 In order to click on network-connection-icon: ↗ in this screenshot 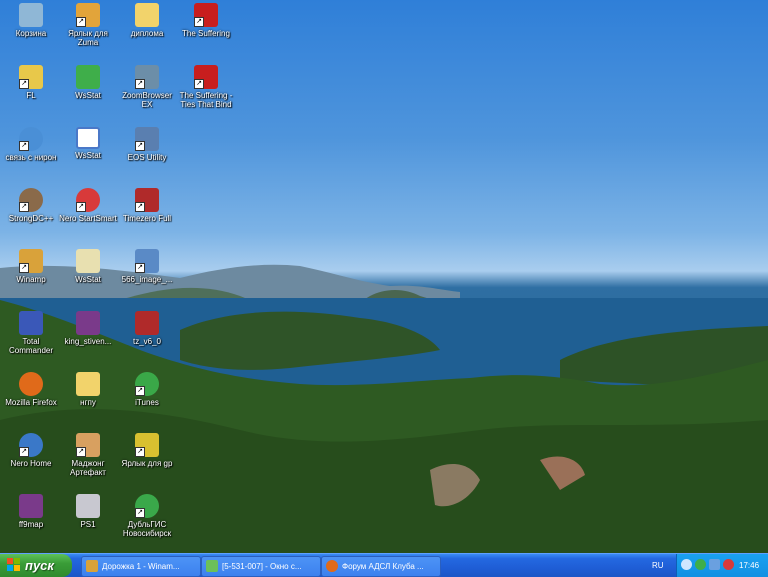, I will do `click(31, 139)`.